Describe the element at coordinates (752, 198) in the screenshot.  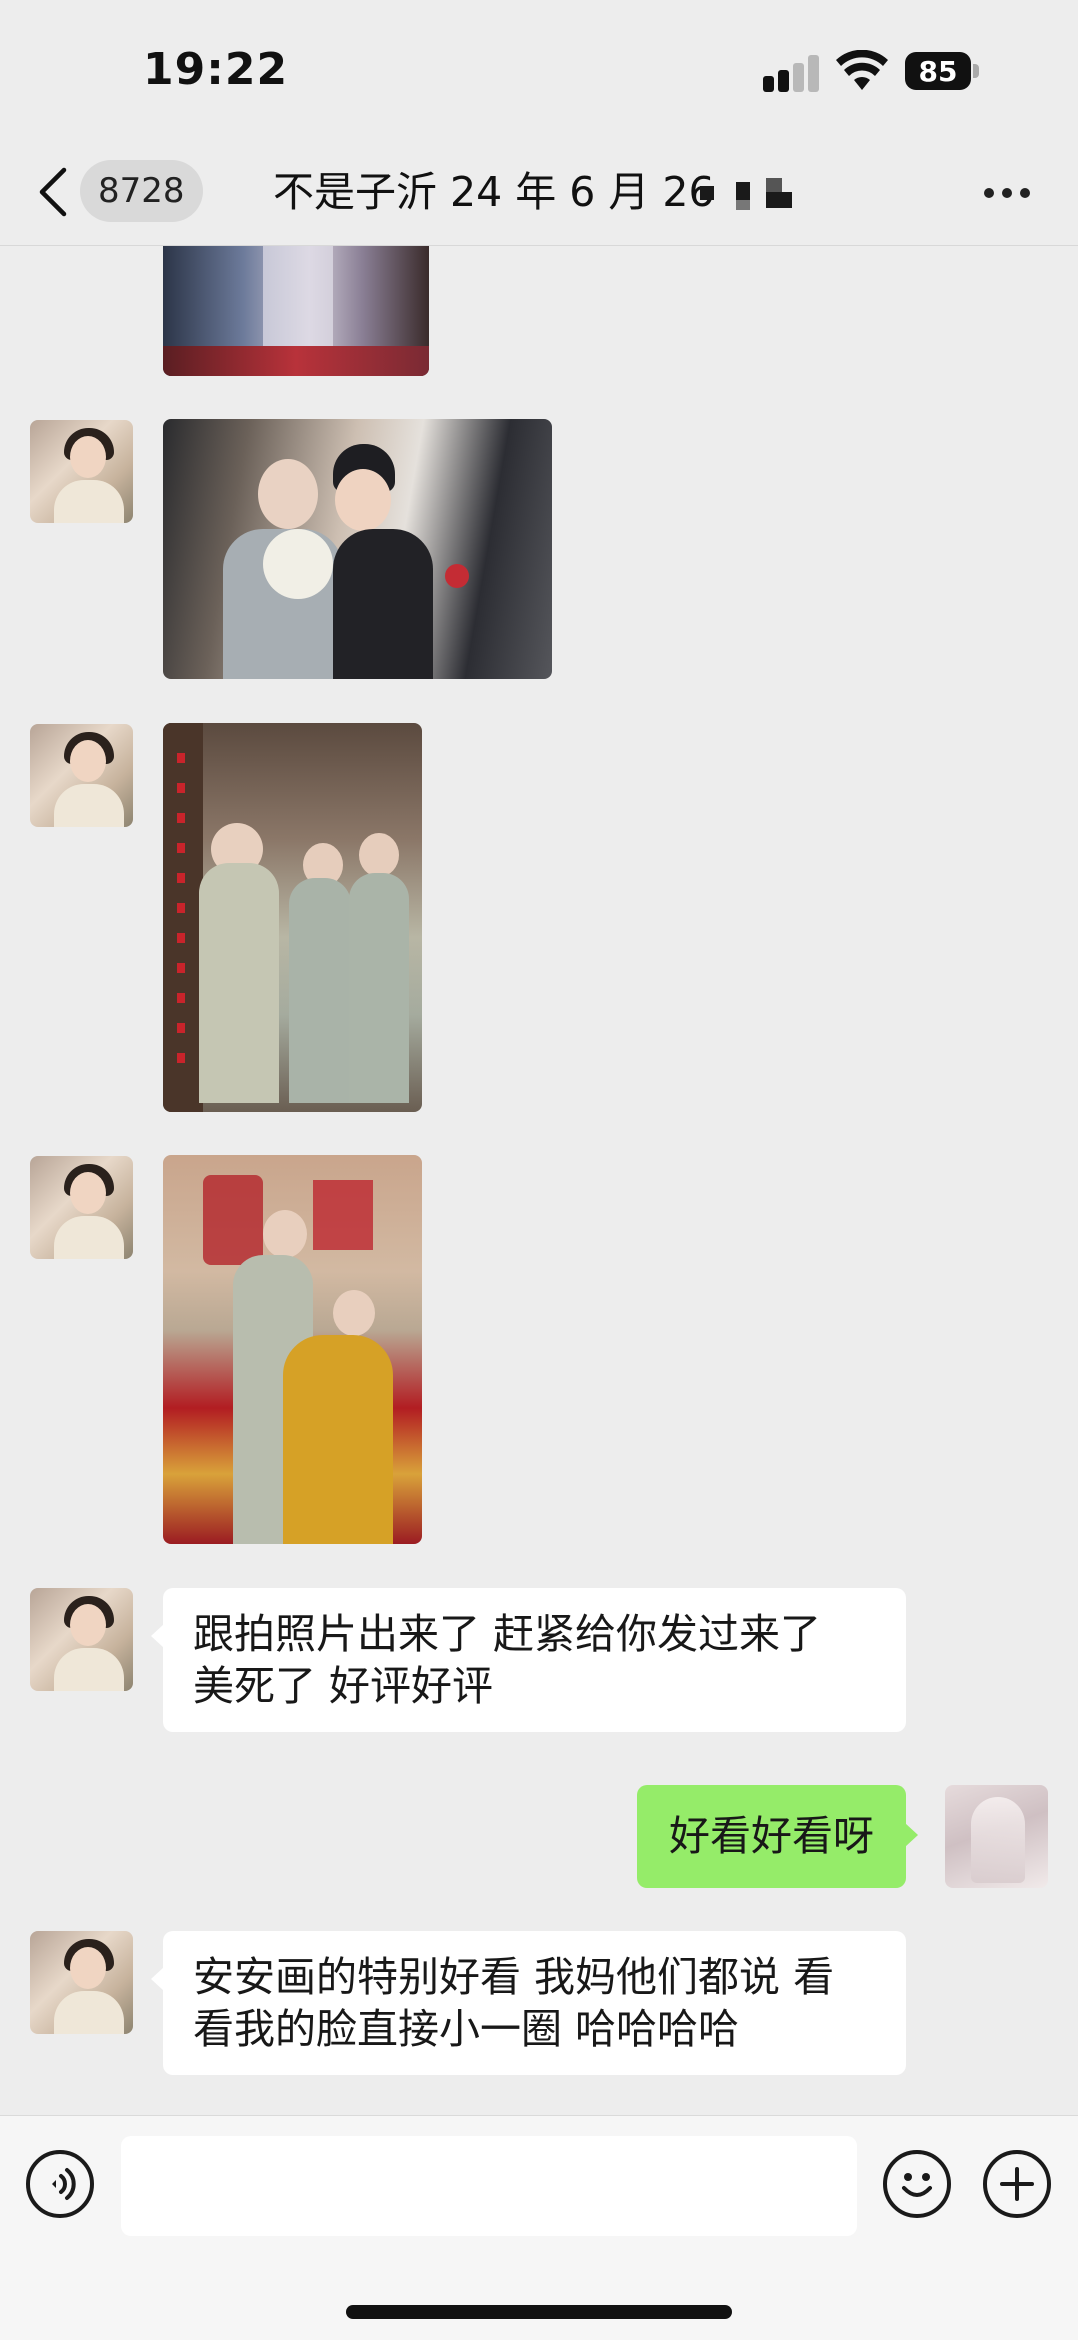
I see `redacted-mosaic` at that location.